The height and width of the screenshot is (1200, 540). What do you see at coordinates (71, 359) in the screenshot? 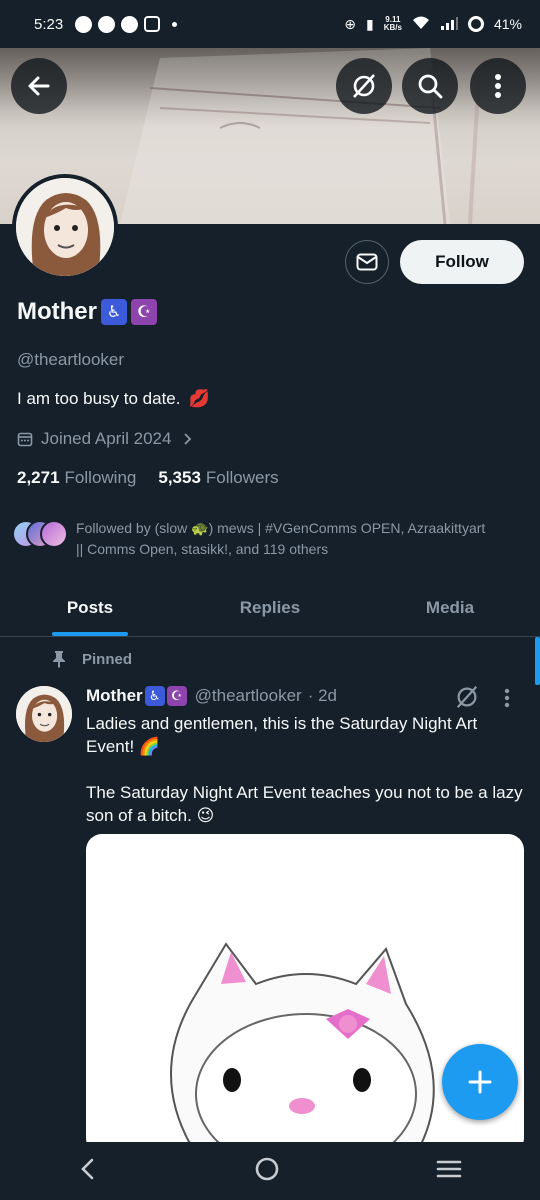
I see `profile-handle: @theartlooker` at bounding box center [71, 359].